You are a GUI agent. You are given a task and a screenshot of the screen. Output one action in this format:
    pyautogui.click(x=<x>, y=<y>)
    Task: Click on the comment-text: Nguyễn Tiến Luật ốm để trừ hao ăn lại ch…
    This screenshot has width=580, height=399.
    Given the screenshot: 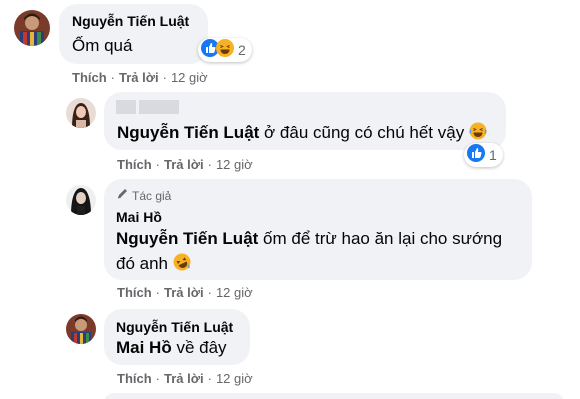 What is the action you would take?
    pyautogui.click(x=309, y=238)
    